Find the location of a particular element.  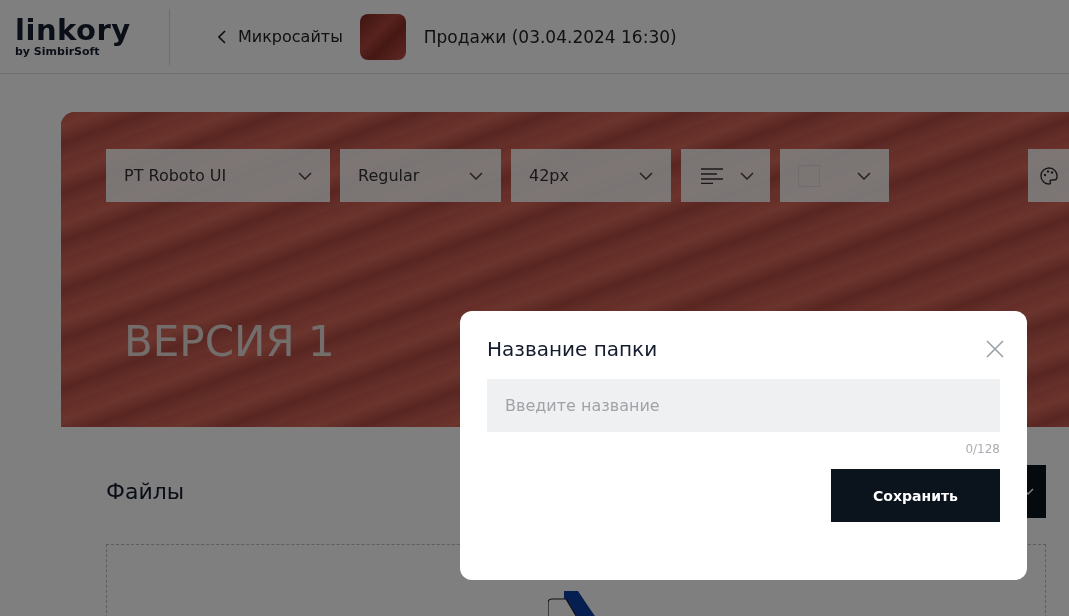

close-icon is located at coordinates (995, 349).